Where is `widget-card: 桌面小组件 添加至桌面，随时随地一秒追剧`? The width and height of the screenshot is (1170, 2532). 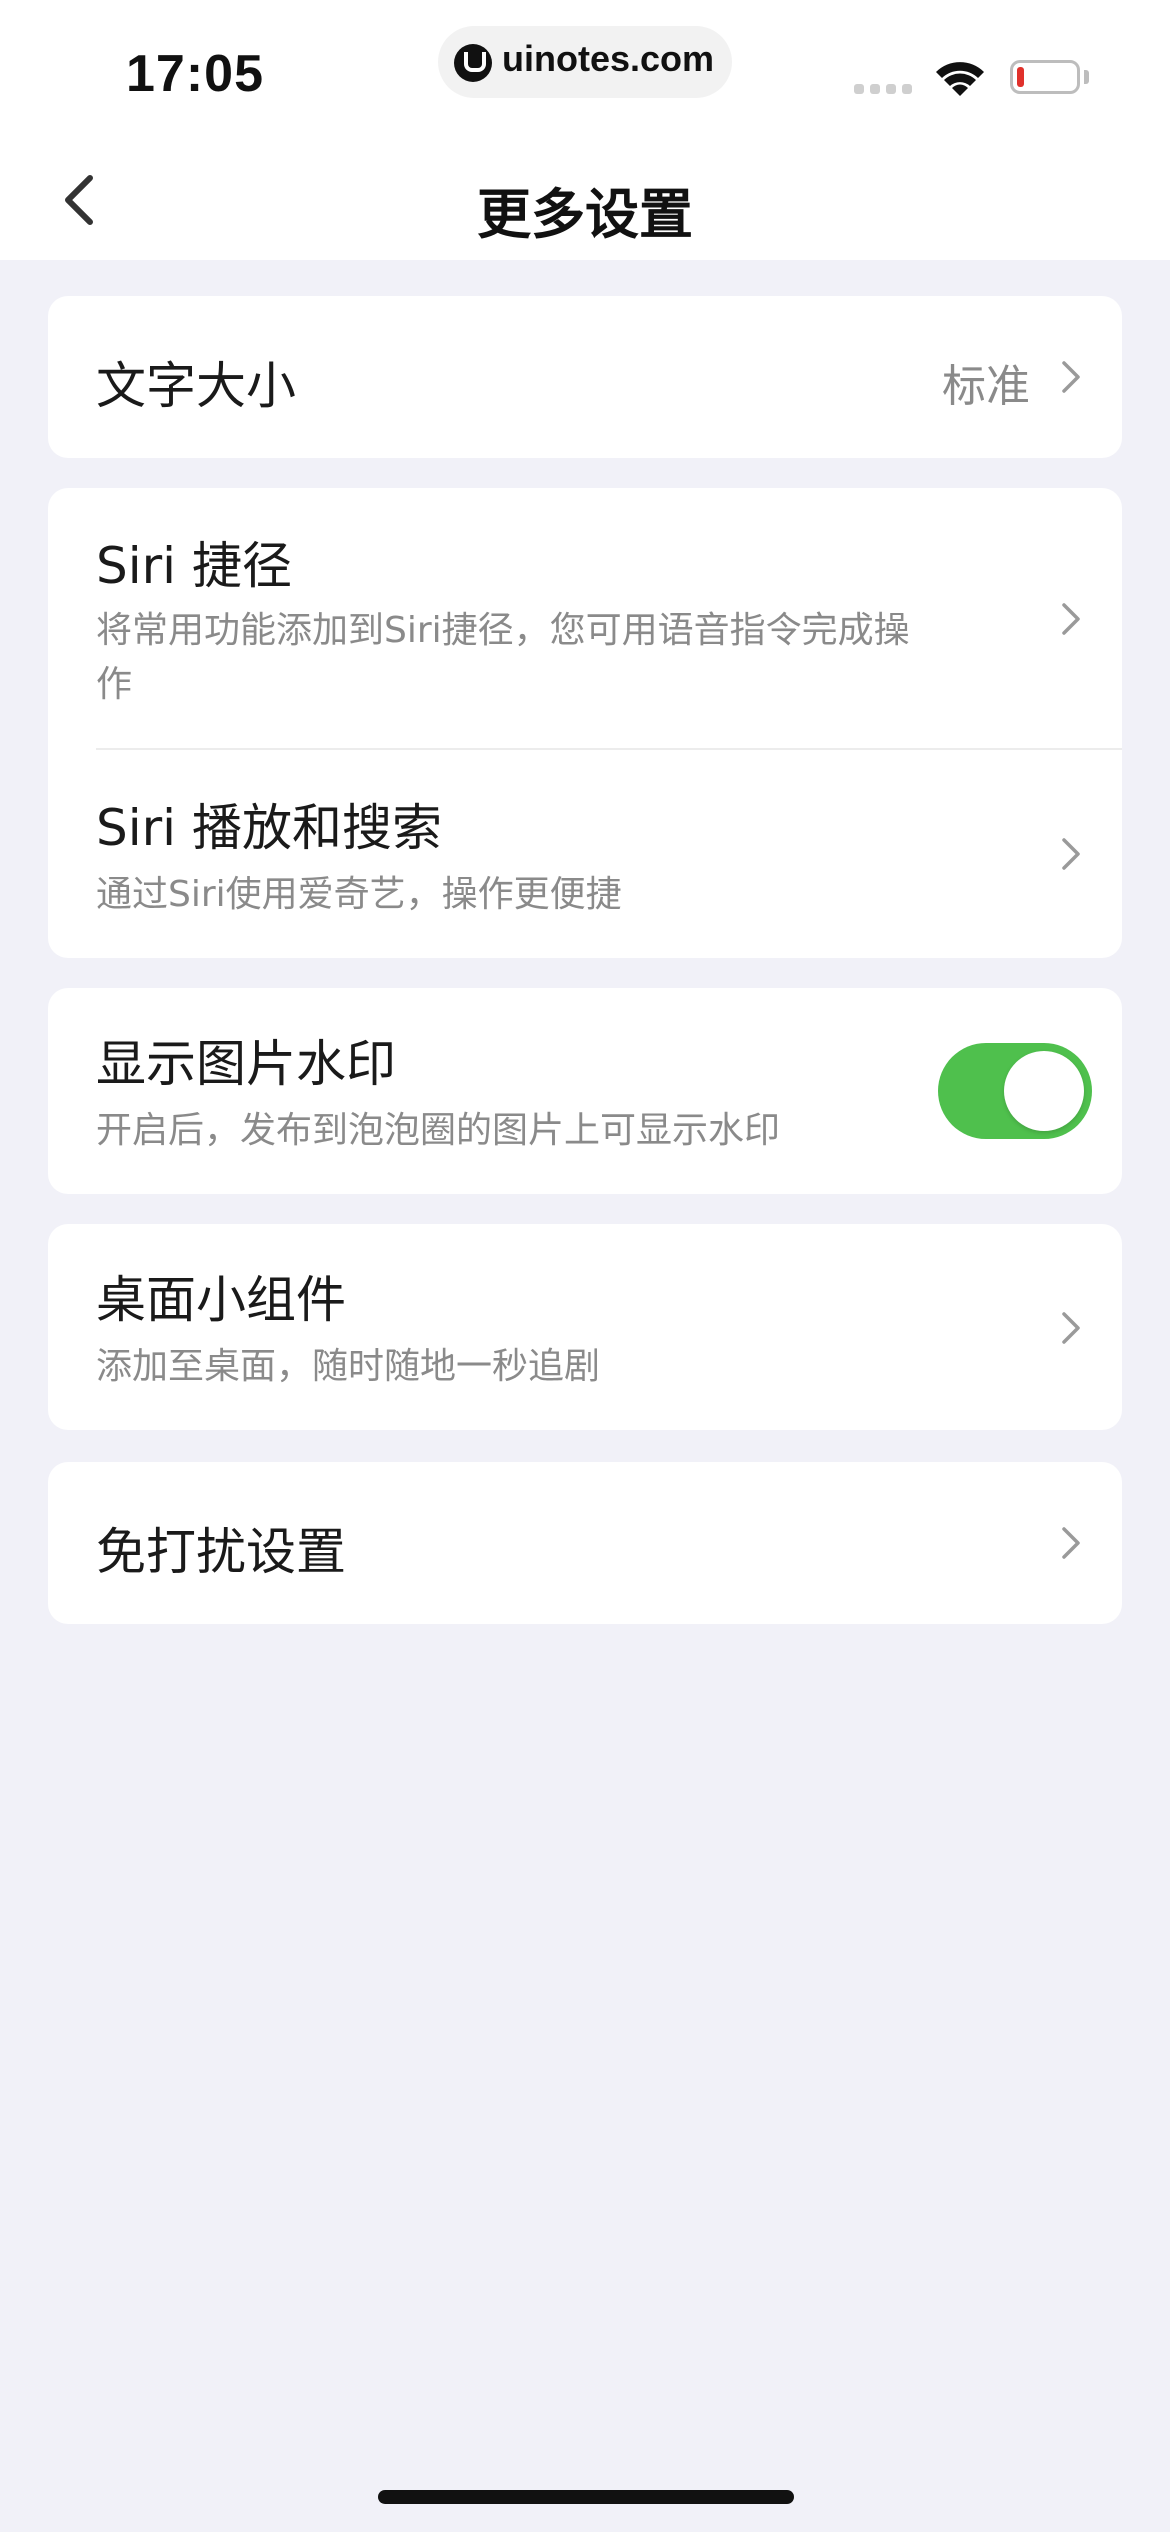
widget-card: 桌面小组件 添加至桌面，随时随地一秒追剧 is located at coordinates (585, 1327).